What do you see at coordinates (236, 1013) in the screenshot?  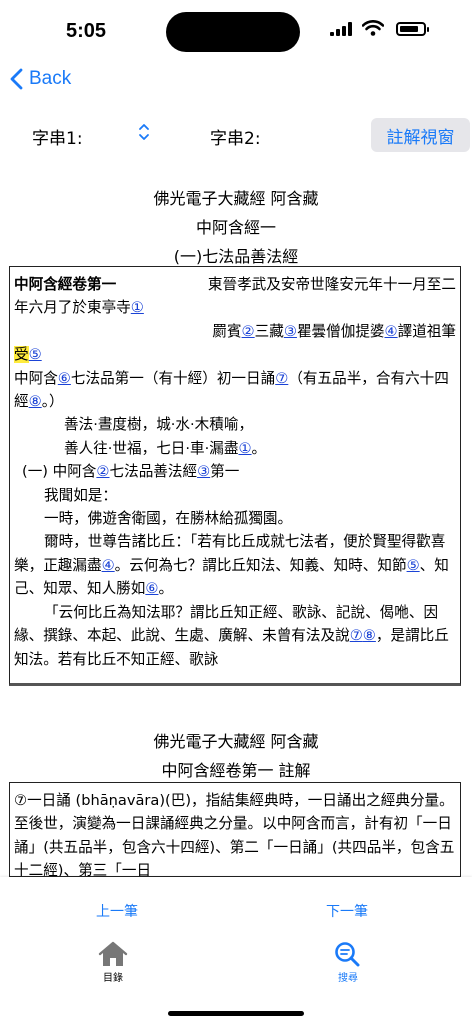 I see `home-indicator` at bounding box center [236, 1013].